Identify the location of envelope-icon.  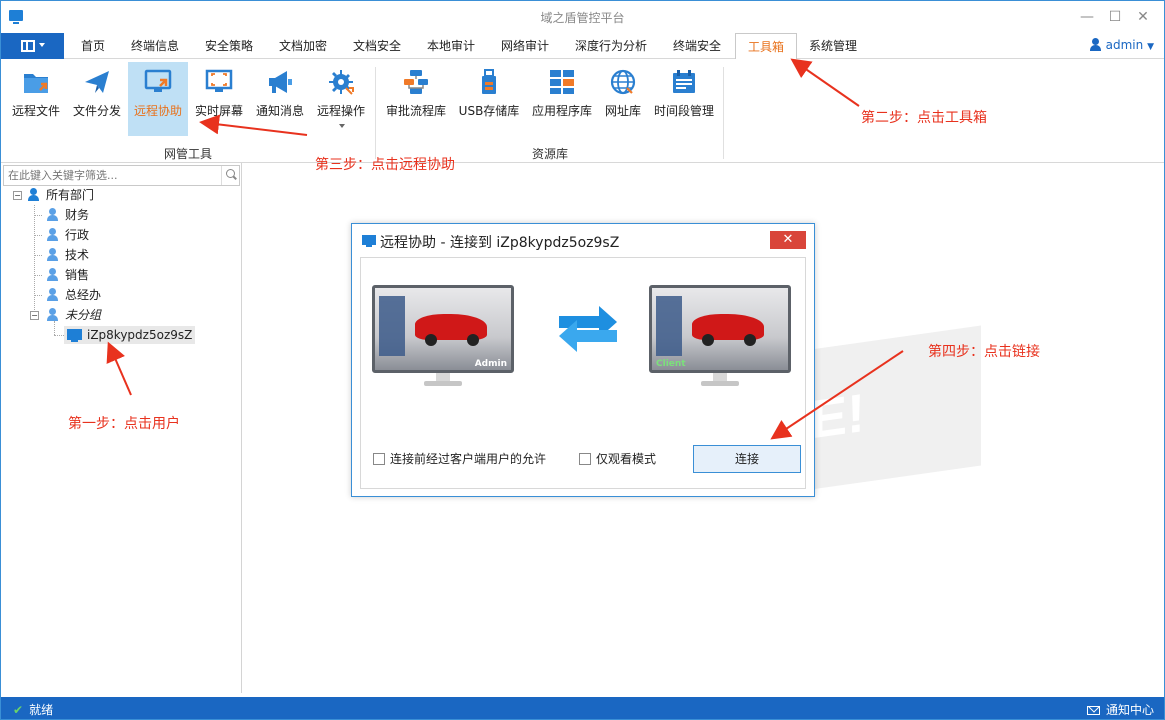
(1093, 710).